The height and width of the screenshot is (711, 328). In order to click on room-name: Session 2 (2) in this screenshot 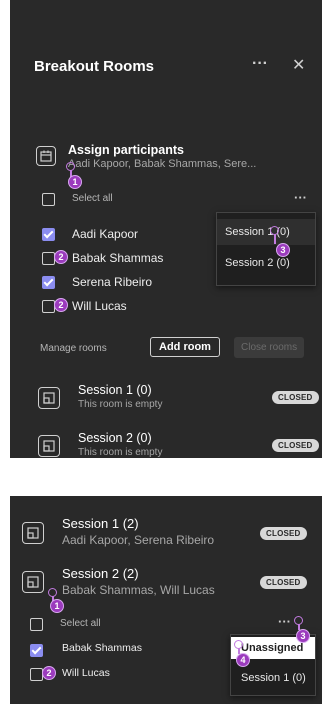, I will do `click(100, 573)`.